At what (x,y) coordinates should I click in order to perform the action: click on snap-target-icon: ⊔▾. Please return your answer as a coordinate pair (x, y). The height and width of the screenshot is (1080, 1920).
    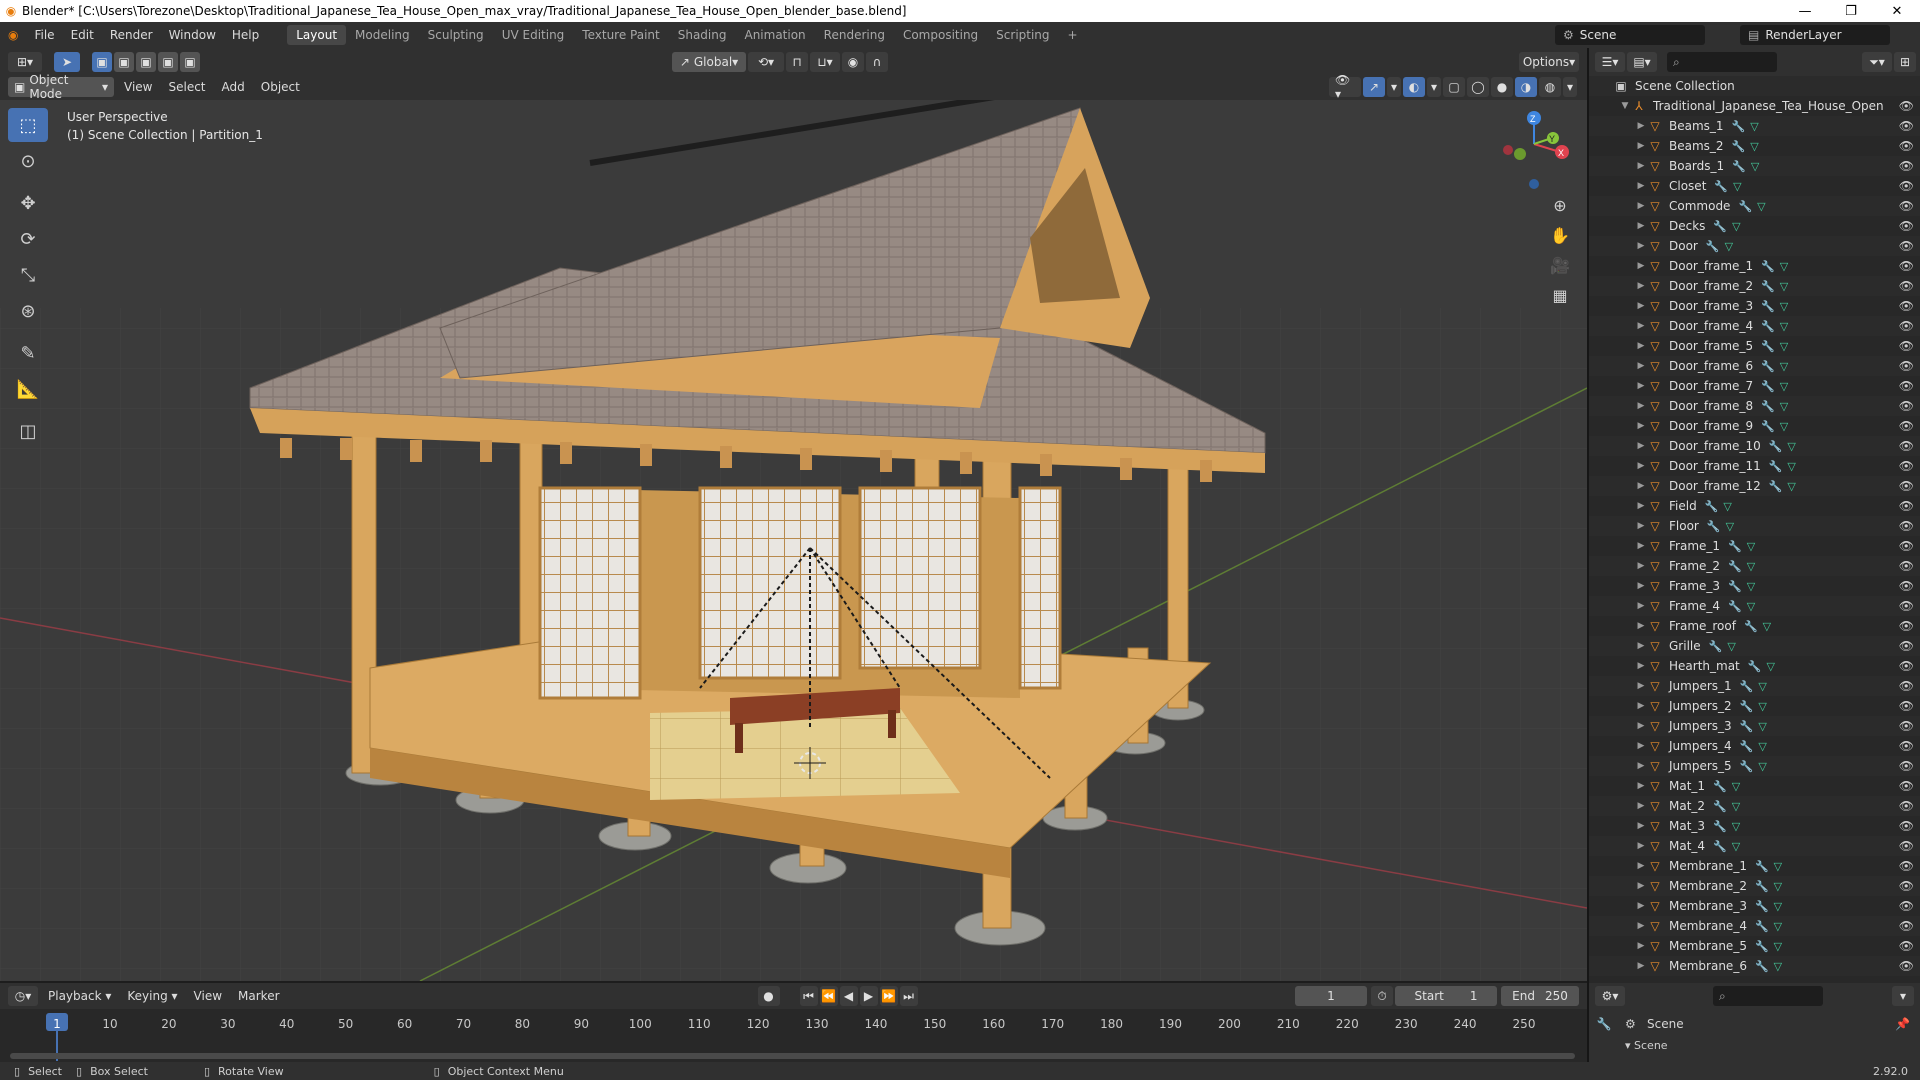
    Looking at the image, I should click on (825, 62).